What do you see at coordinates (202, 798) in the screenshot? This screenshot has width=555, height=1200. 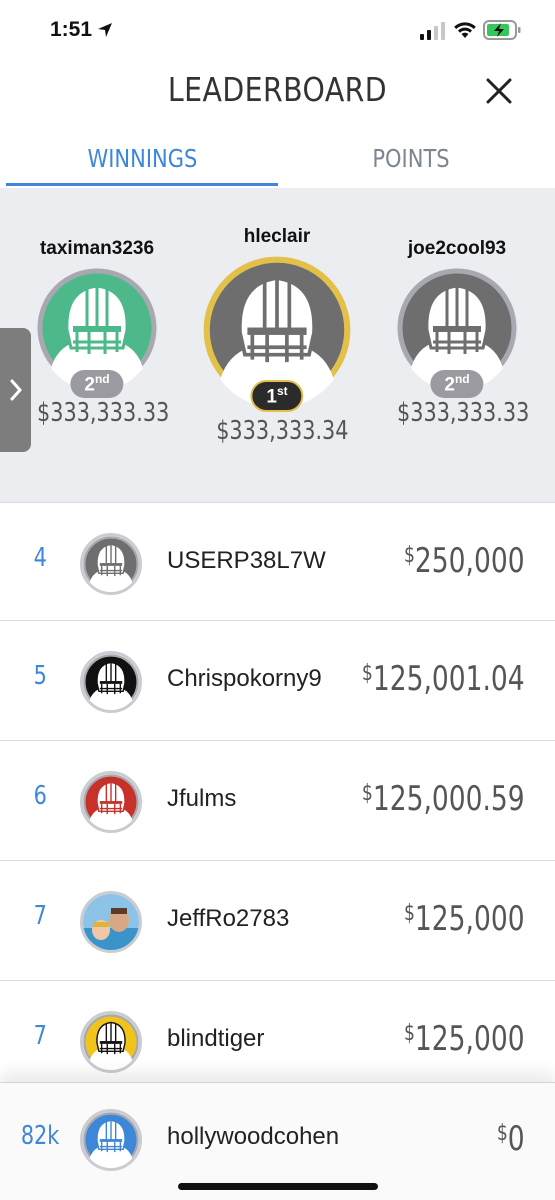 I see `row-username: Jfulms` at bounding box center [202, 798].